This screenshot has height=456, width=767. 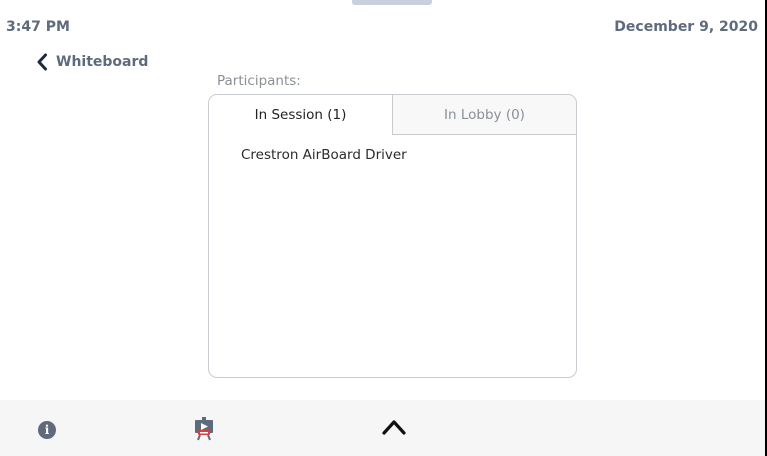 I want to click on back-button: Whiteboard, so click(x=92, y=62).